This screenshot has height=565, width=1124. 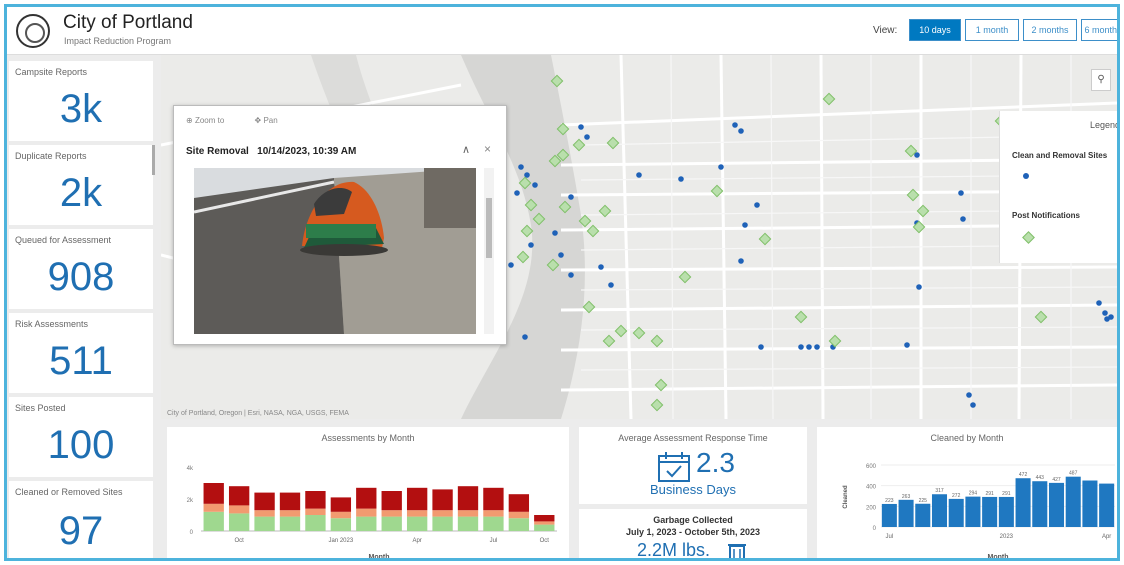 What do you see at coordinates (674, 467) in the screenshot?
I see `calendar-check-icon` at bounding box center [674, 467].